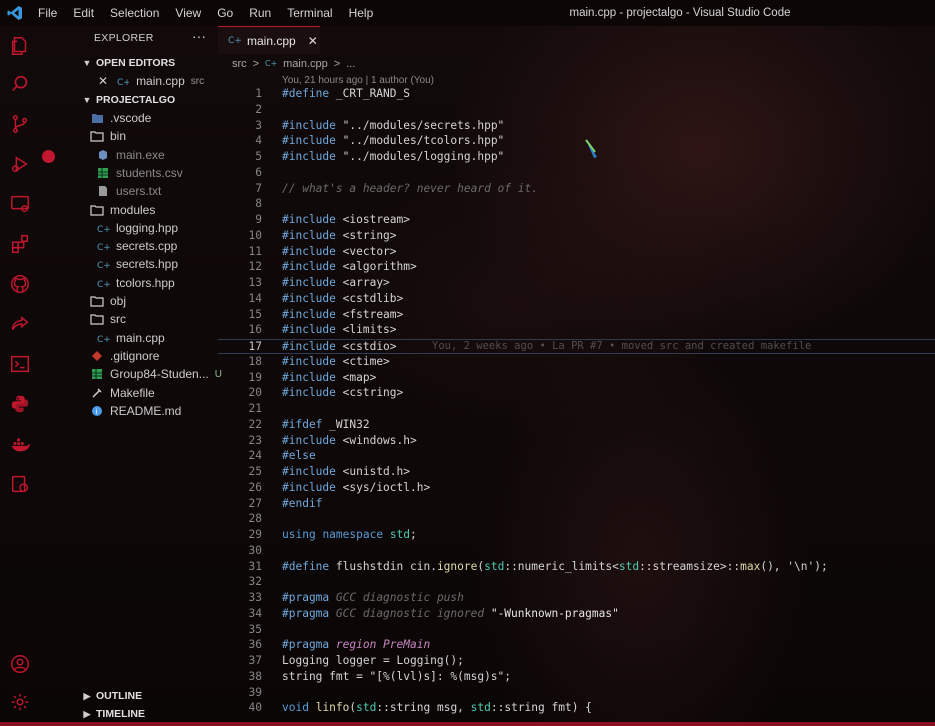 The height and width of the screenshot is (726, 935). What do you see at coordinates (20, 204) in the screenshot?
I see `remote-explorer-icon` at bounding box center [20, 204].